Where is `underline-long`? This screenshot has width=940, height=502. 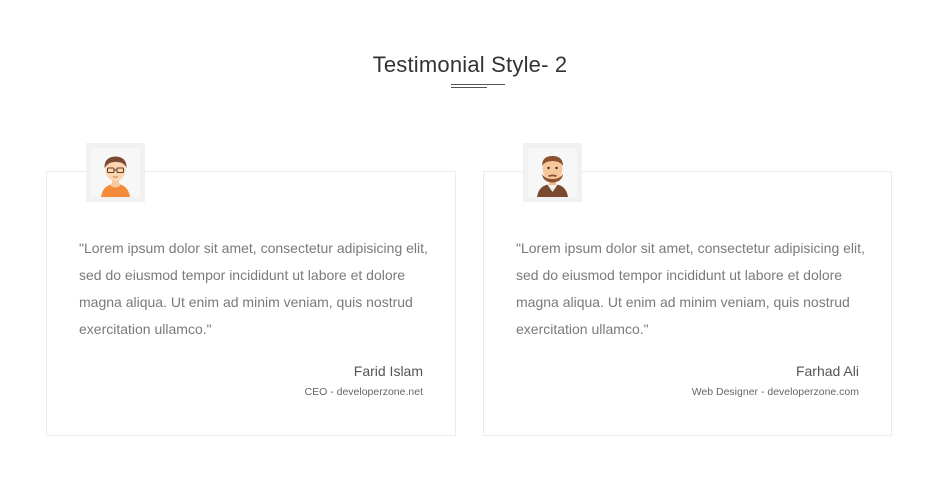
underline-long is located at coordinates (478, 84).